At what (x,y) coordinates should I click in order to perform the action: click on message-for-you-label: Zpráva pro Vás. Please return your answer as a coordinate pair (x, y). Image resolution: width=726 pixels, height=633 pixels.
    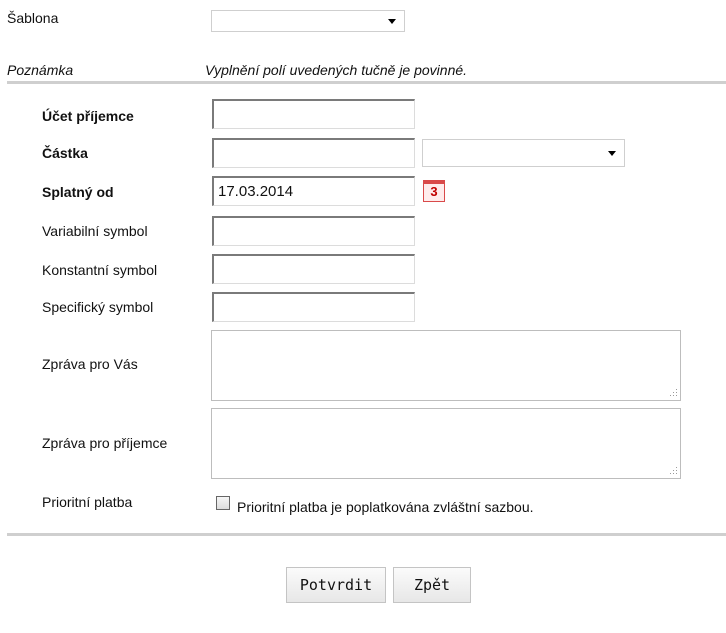
    Looking at the image, I should click on (90, 364).